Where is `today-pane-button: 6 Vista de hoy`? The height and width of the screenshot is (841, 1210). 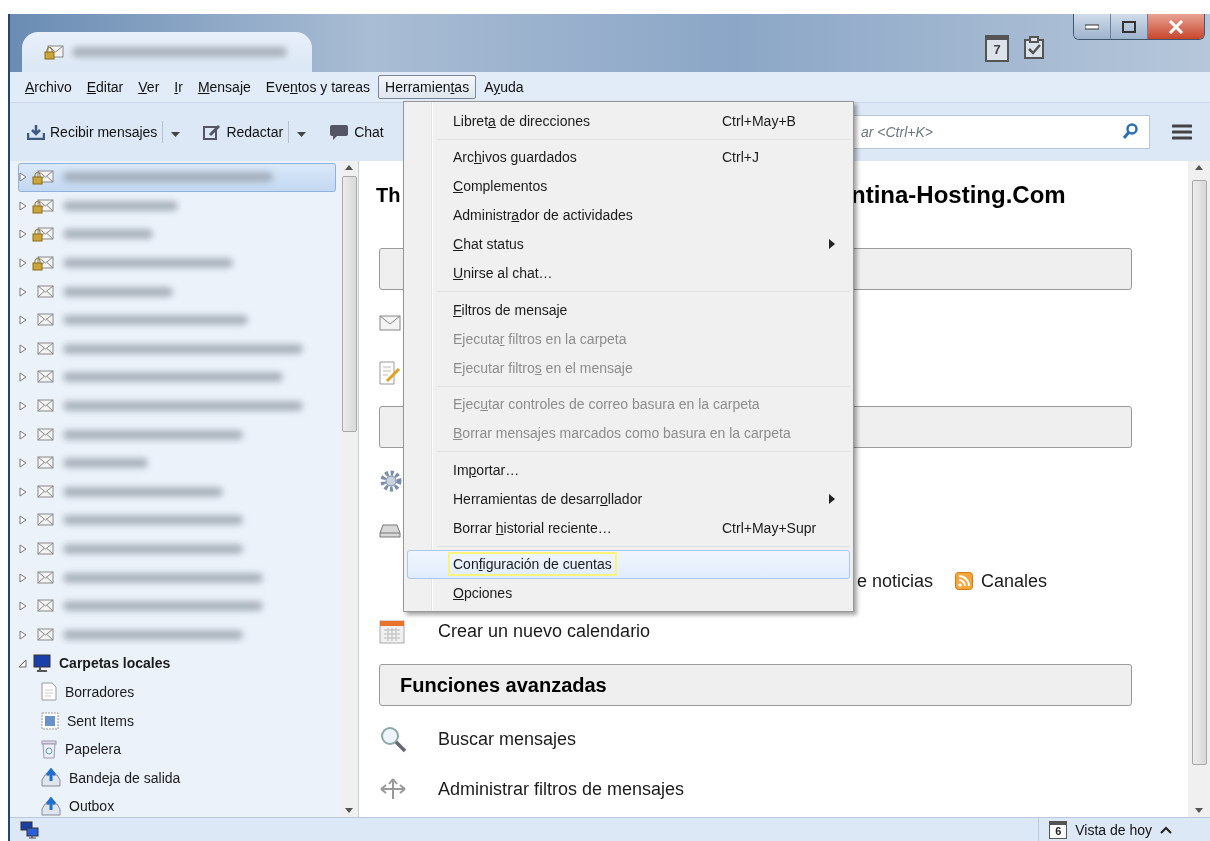
today-pane-button: 6 Vista de hoy is located at coordinates (1113, 829).